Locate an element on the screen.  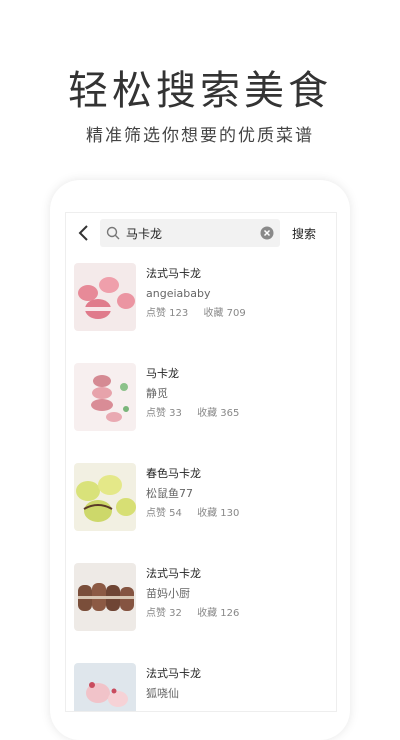
recipe-title: 马卡龙 is located at coordinates (162, 373).